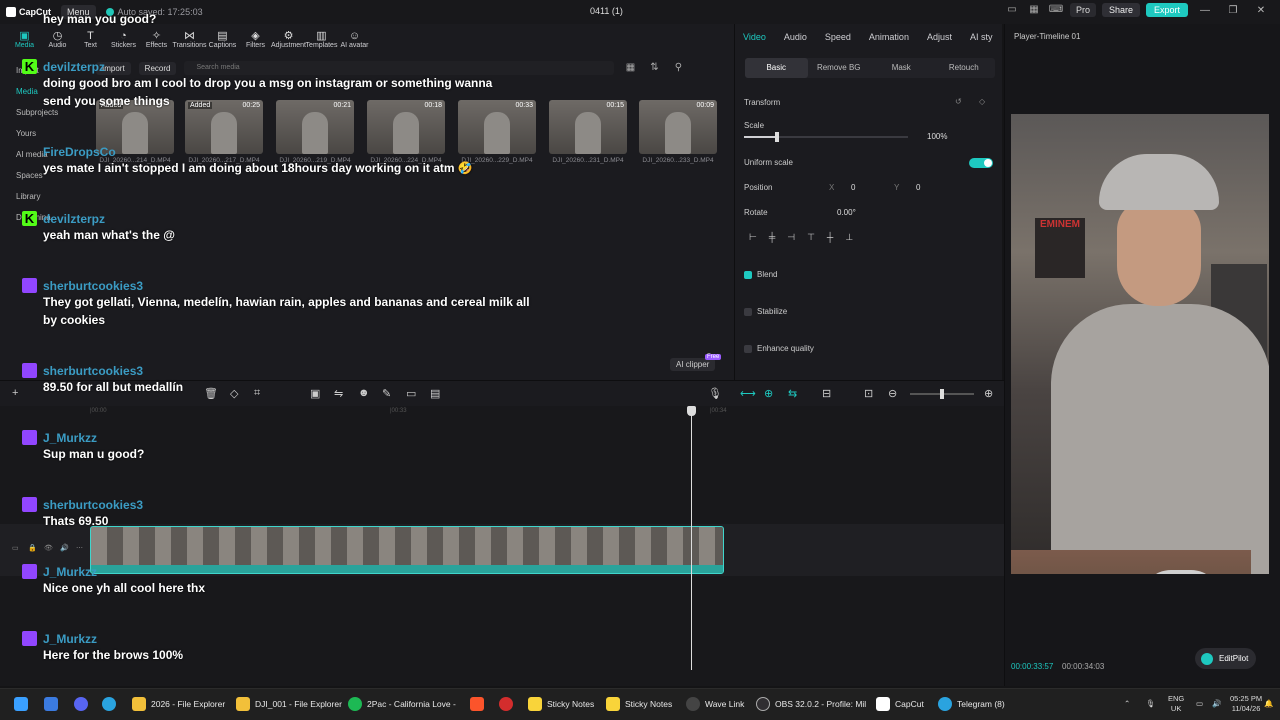 The image size is (1280, 720). Describe the element at coordinates (811, 239) in the screenshot. I see `align-top-icon: ⊤` at that location.